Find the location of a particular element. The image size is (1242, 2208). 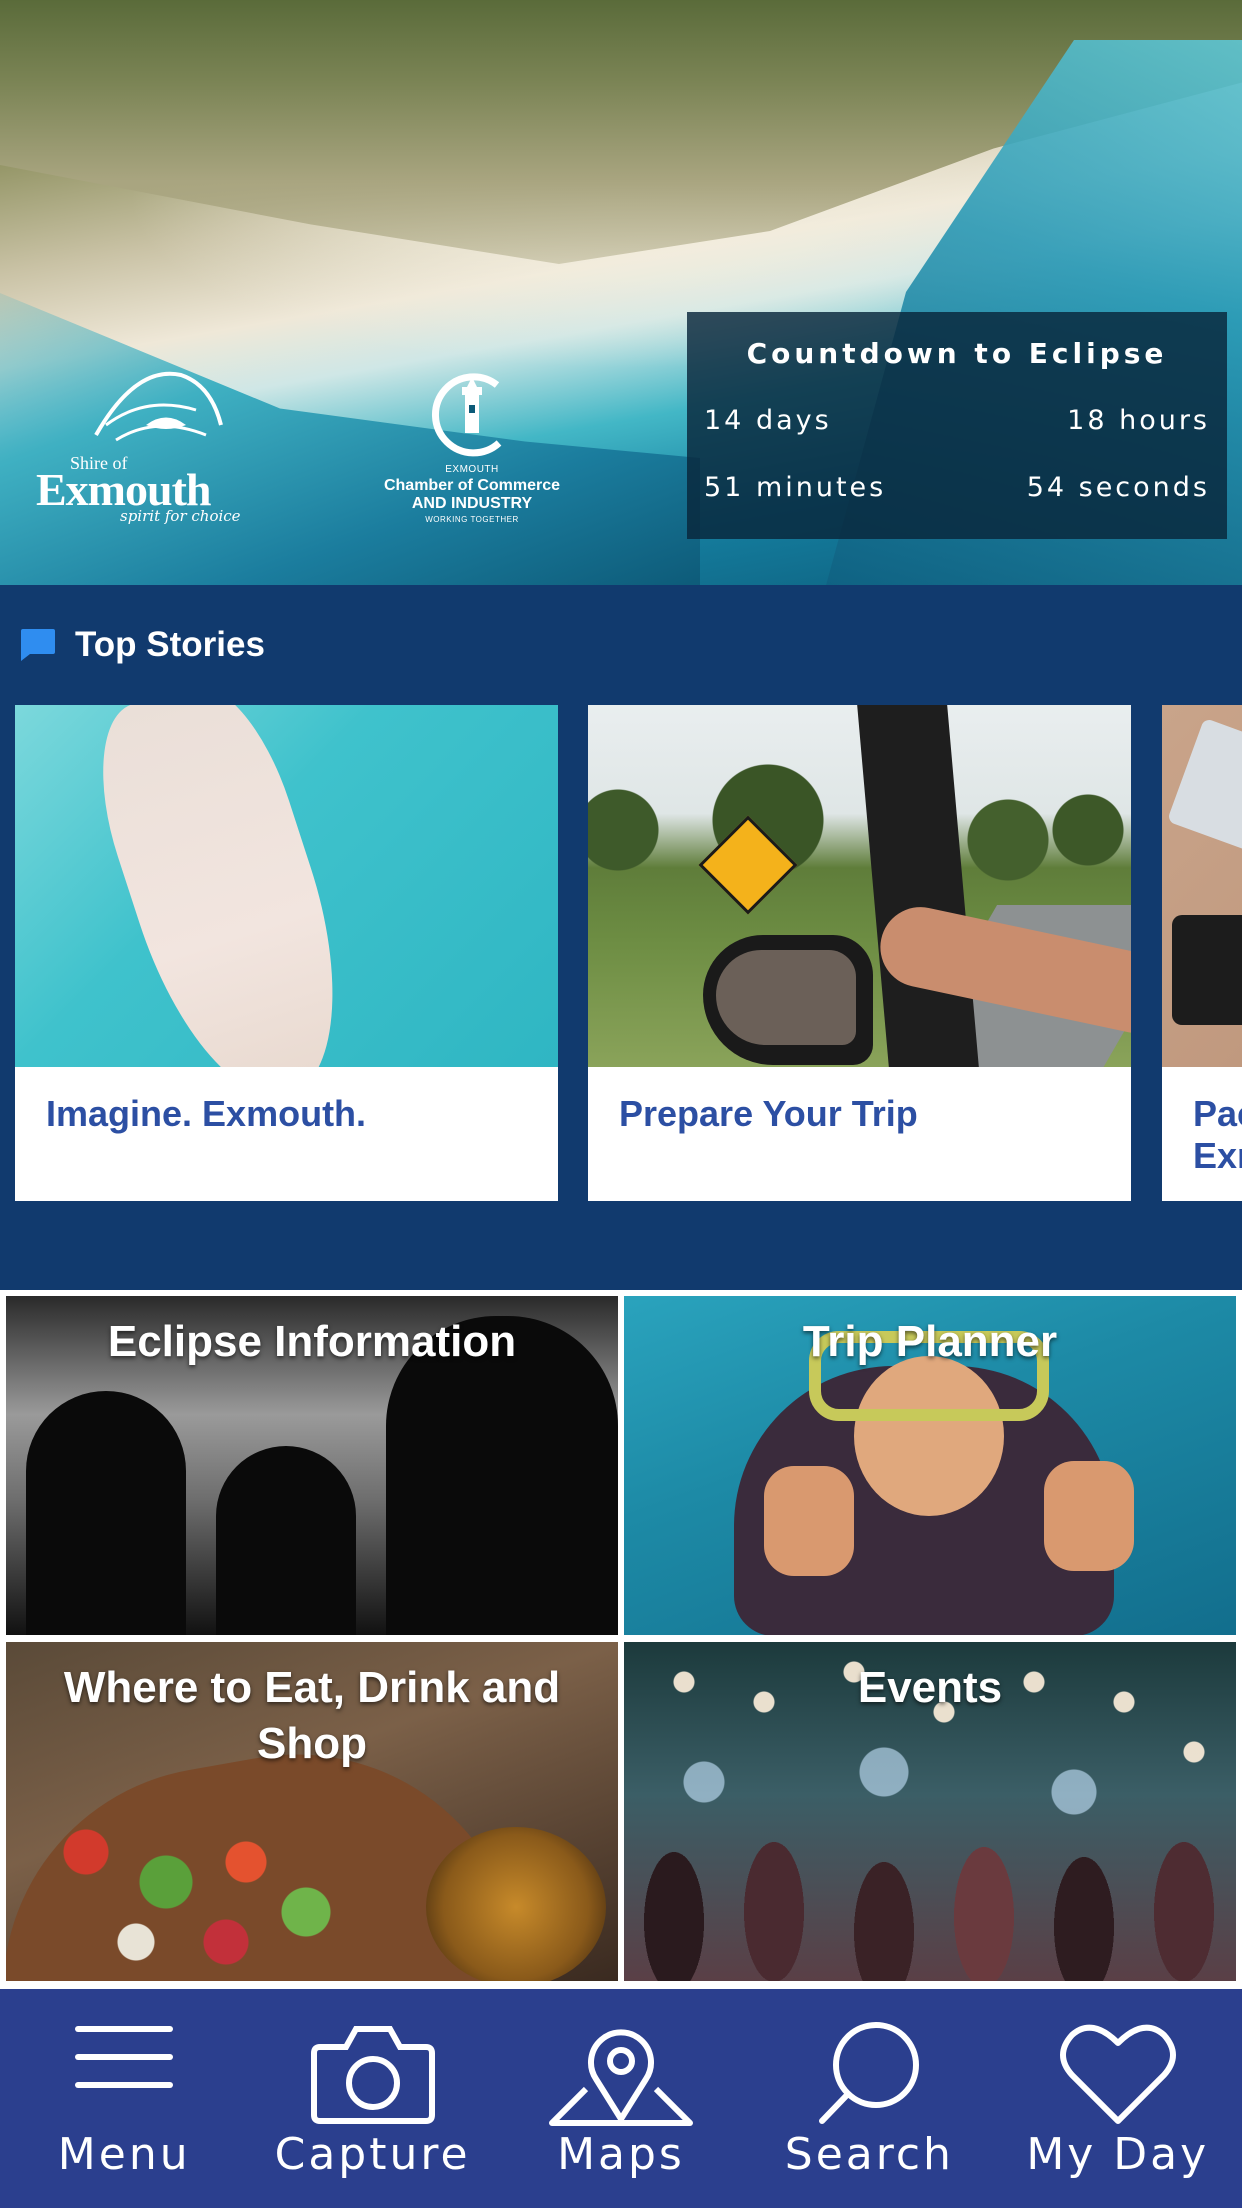

lighthouse-icon is located at coordinates (467, 415).